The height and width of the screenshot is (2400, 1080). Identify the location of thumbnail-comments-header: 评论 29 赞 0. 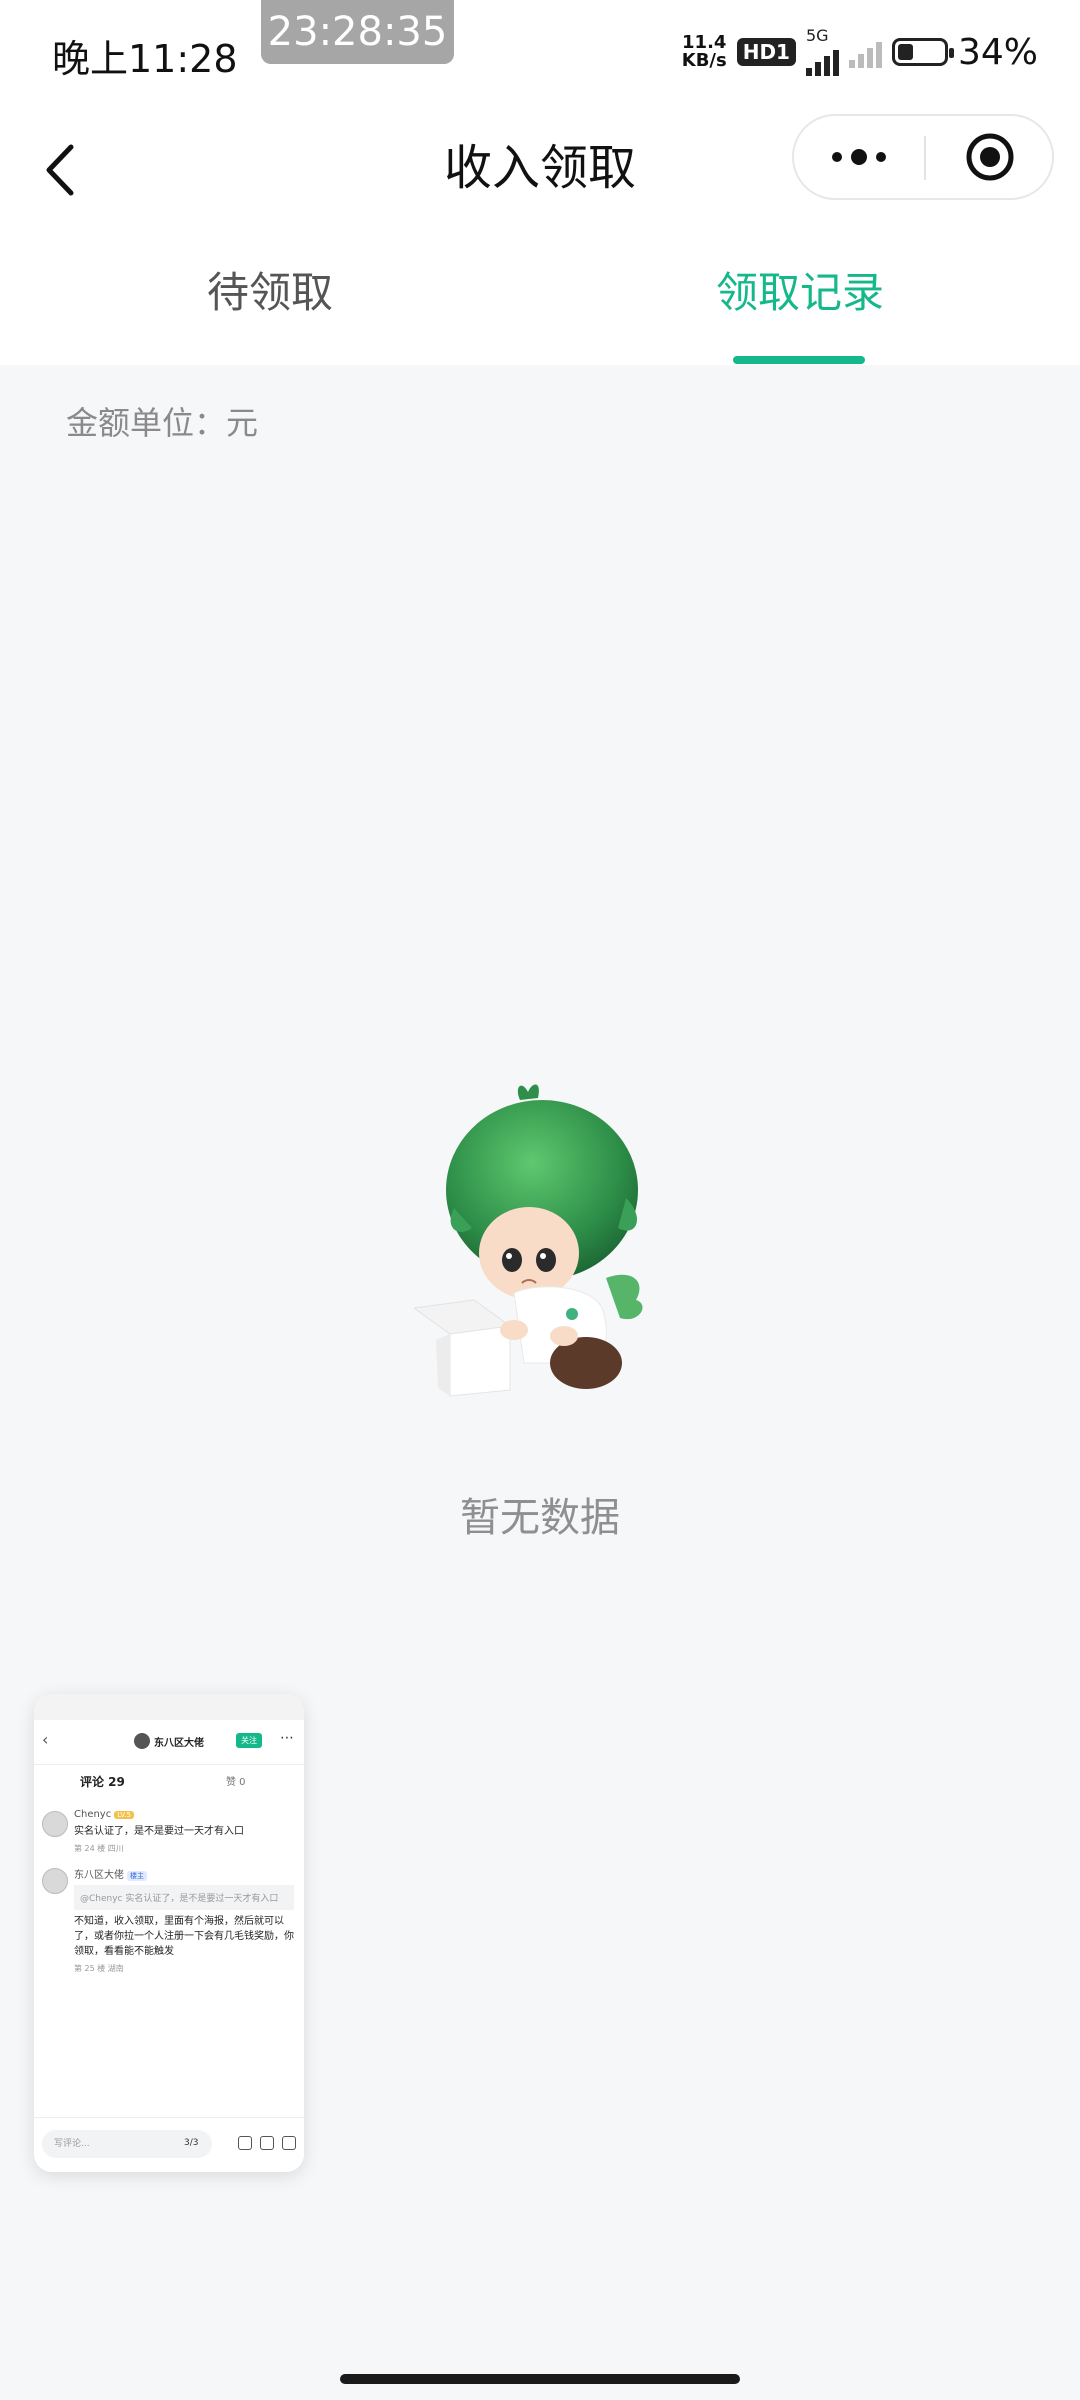
(169, 1783).